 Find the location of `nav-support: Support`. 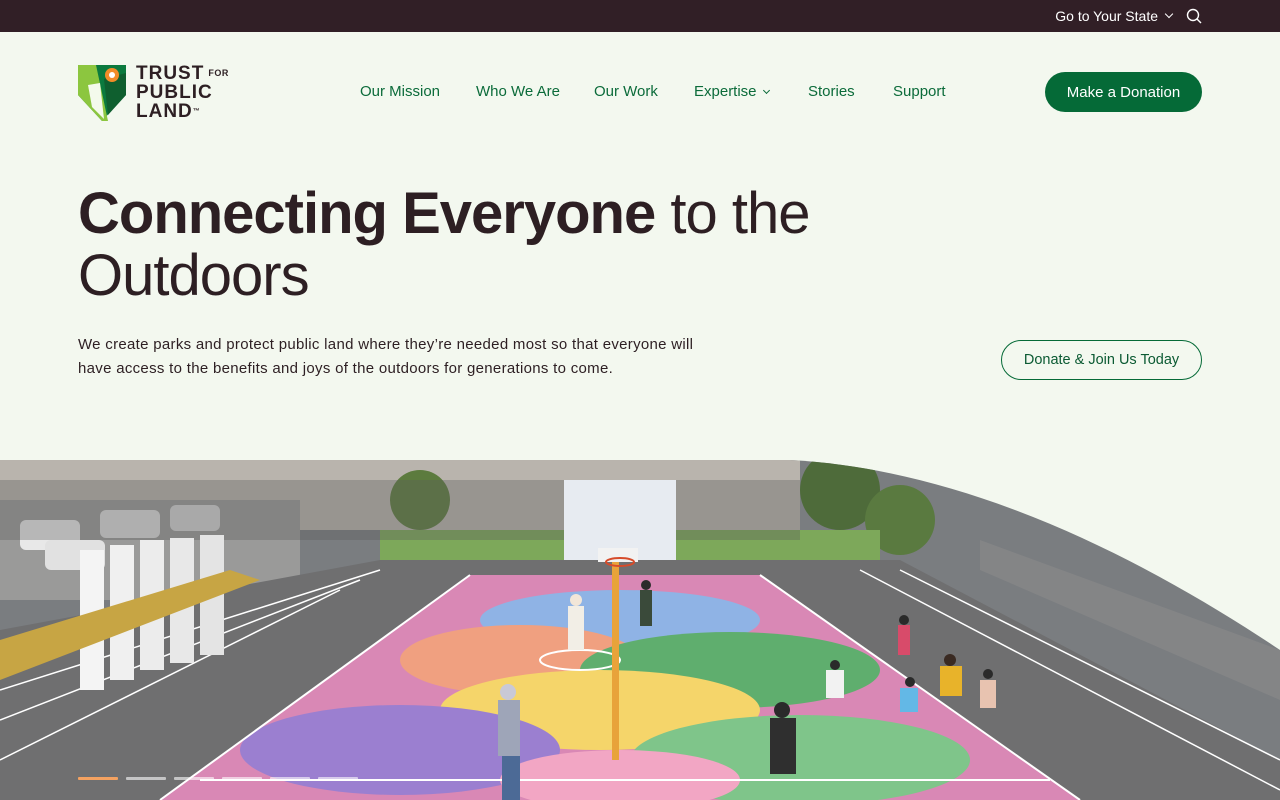

nav-support: Support is located at coordinates (919, 91).